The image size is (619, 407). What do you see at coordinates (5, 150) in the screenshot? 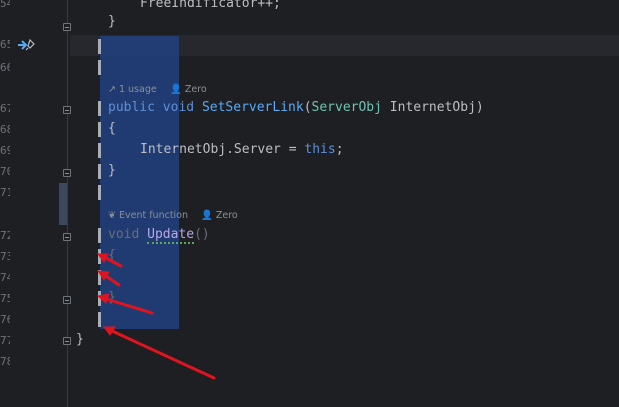
I see `line-number: 69` at bounding box center [5, 150].